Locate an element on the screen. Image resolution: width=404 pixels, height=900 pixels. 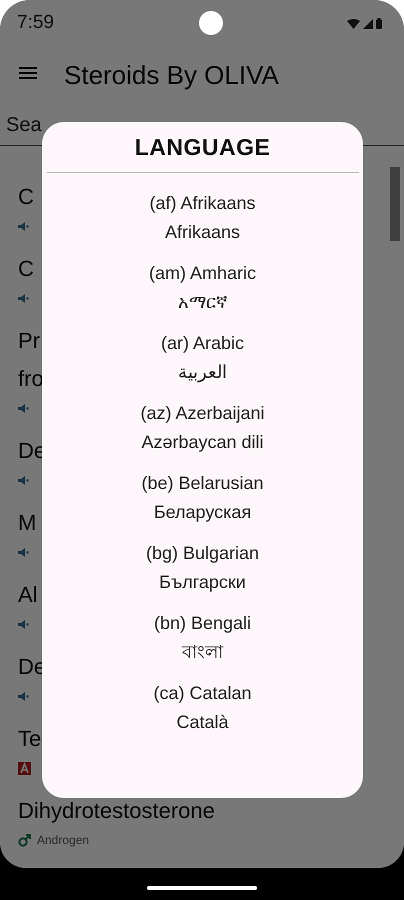
language-native-name: Azərbaycan dili is located at coordinates (202, 442).